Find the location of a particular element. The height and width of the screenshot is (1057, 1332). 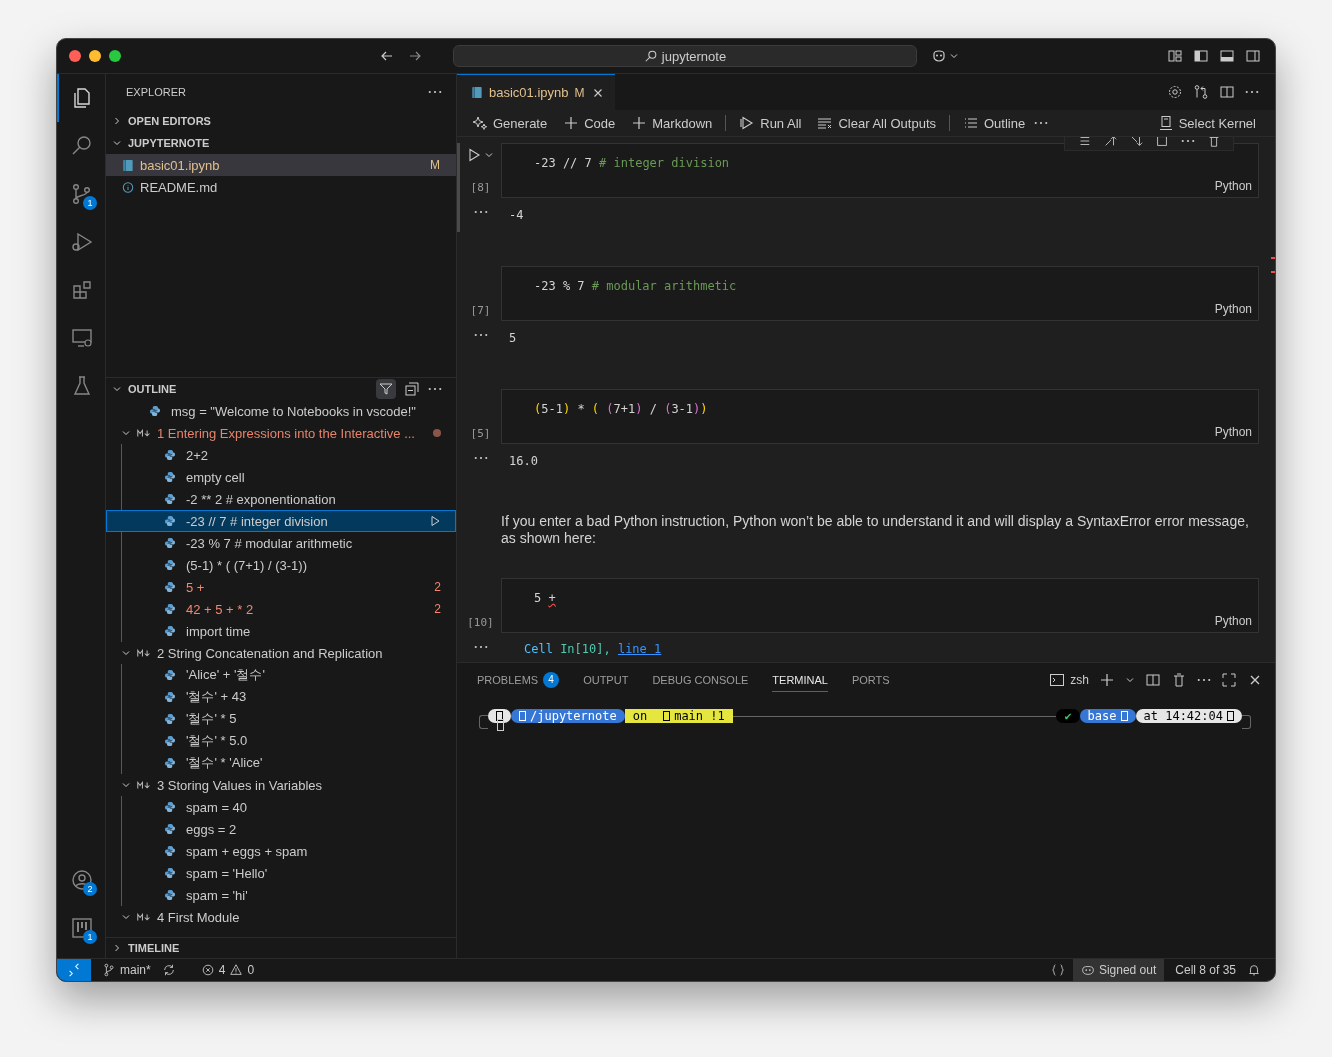

code-cell: 5 + Python is located at coordinates (880, 605).